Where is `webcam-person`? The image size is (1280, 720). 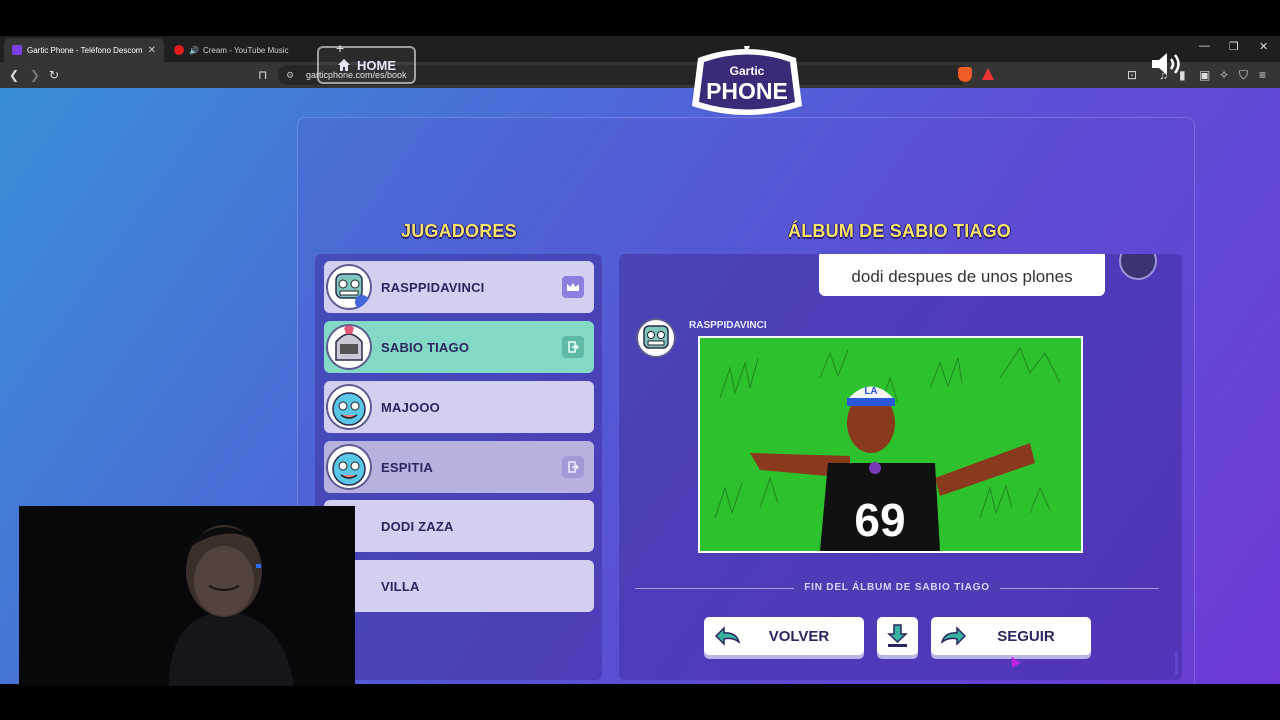 webcam-person is located at coordinates (187, 596).